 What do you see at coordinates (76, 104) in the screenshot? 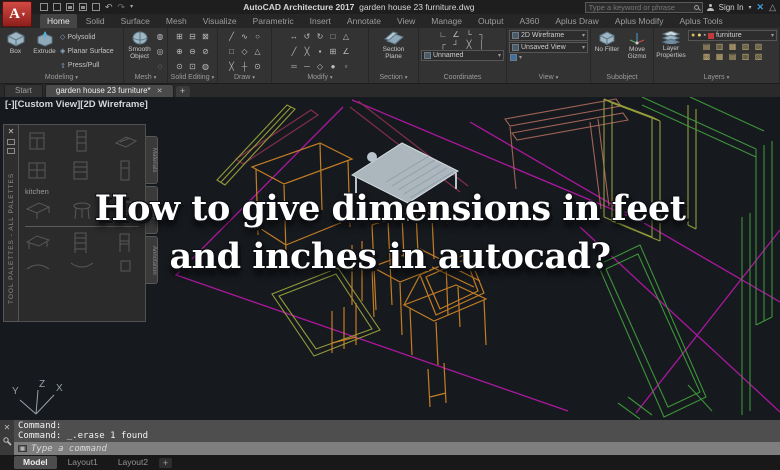
I see `viewport-controls: [-][Custom View][2D Wireframe]` at bounding box center [76, 104].